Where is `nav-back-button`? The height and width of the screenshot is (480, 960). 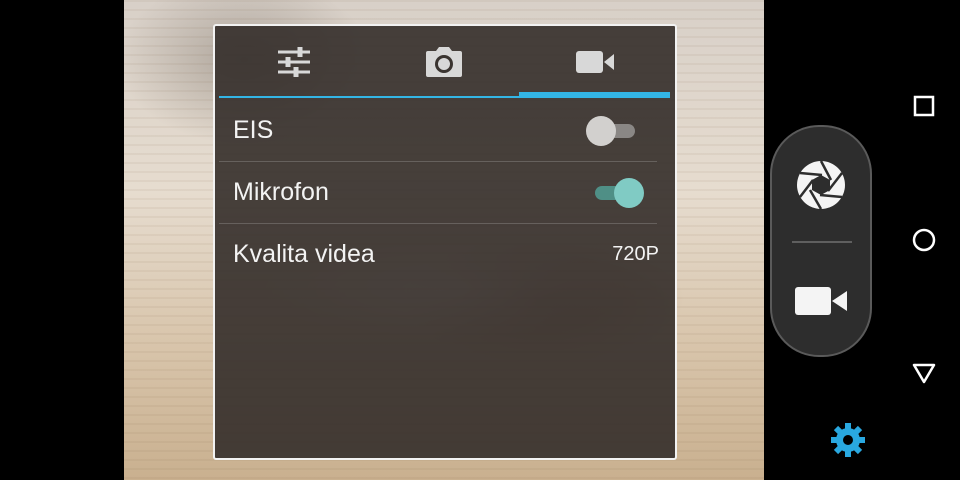
nav-back-button is located at coordinates (924, 373).